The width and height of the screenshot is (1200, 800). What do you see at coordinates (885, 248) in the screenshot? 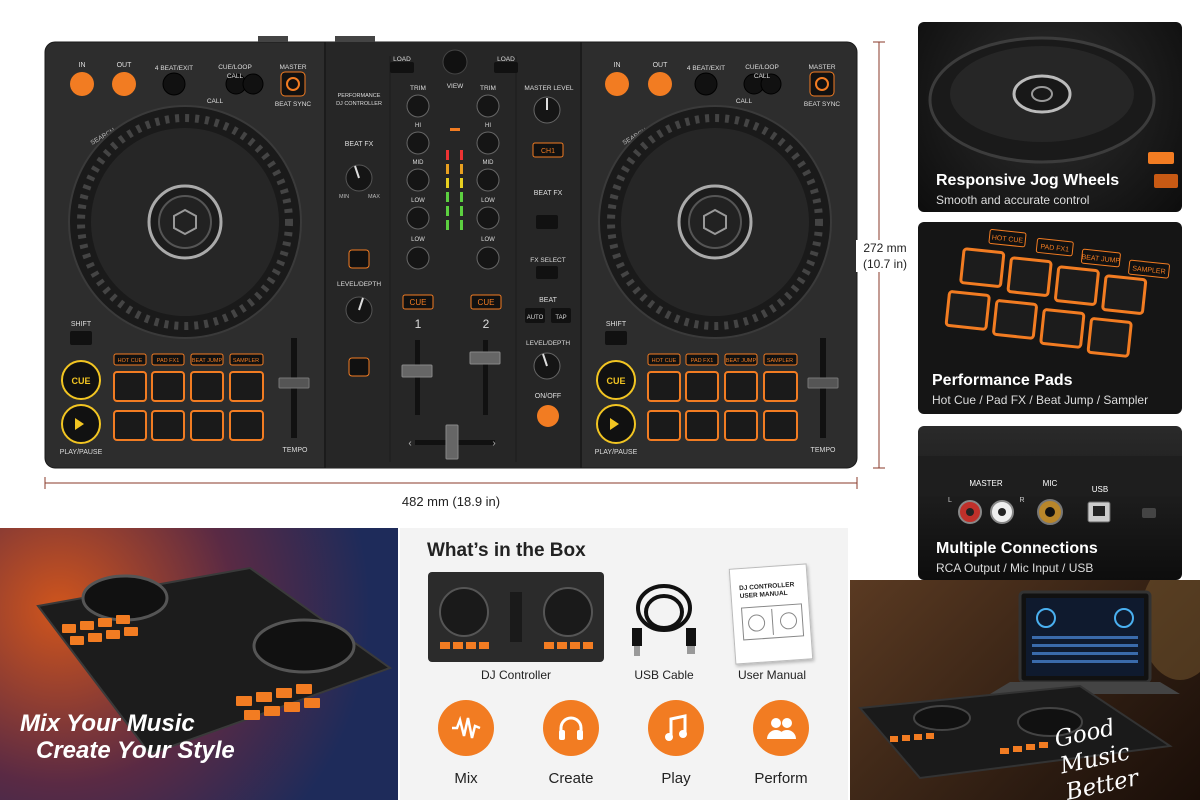
I see `depth-mm: 272 mm` at bounding box center [885, 248].